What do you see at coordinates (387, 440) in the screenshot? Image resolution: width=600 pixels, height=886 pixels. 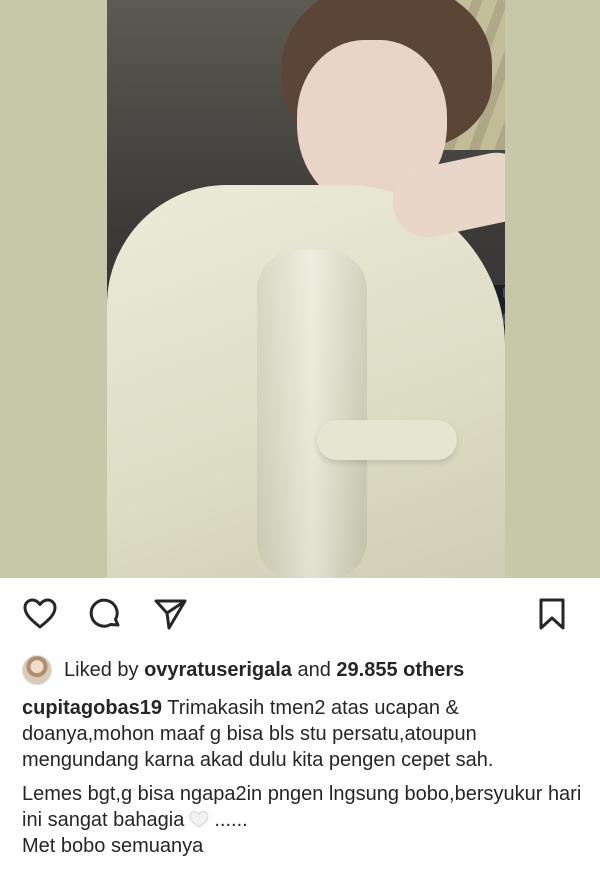 I see `bathrobe-belt` at bounding box center [387, 440].